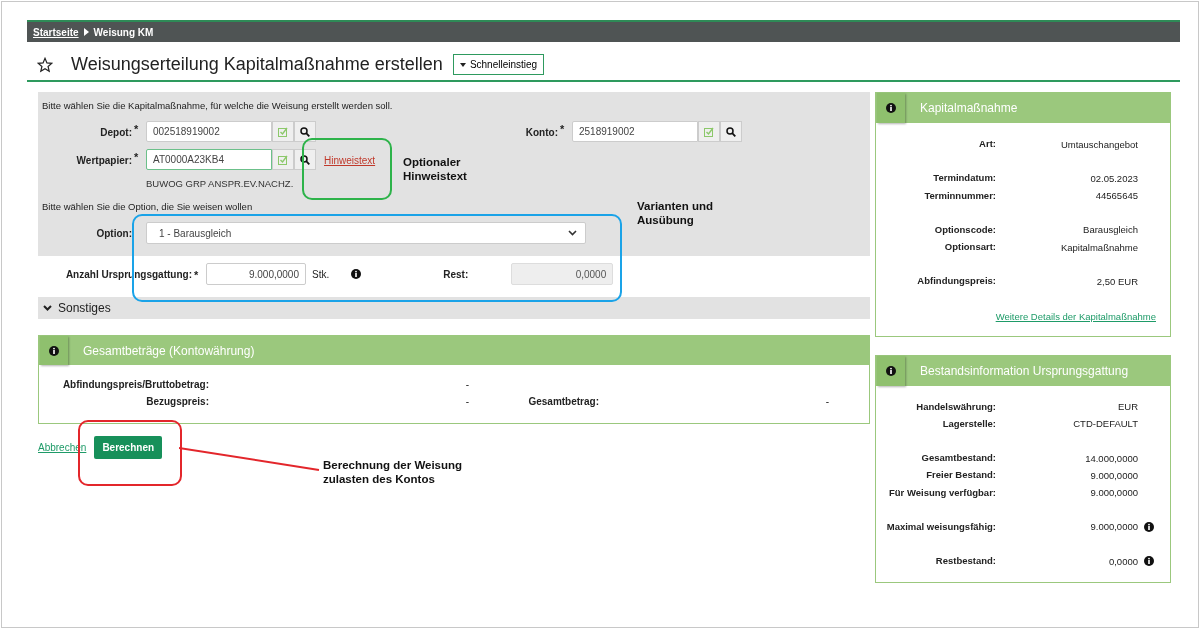 Image resolution: width=1200 pixels, height=629 pixels. I want to click on annotation-text: Varianten und Ausübung, so click(676, 213).